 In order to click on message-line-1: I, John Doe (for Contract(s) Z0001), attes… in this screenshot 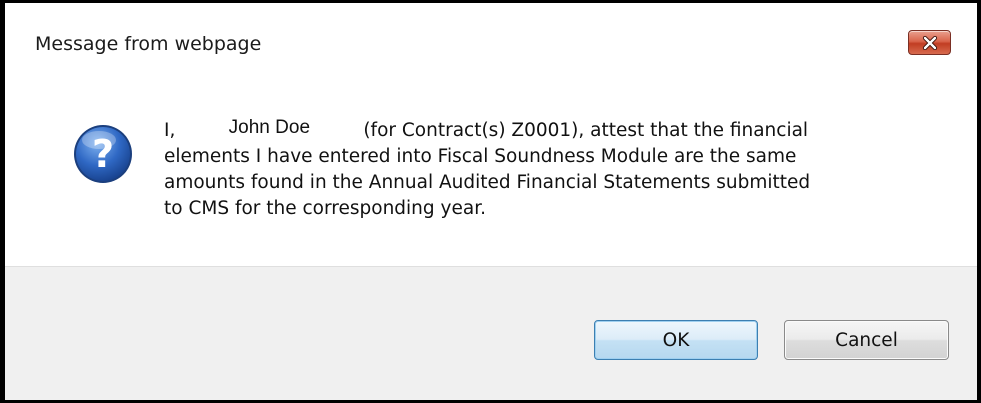, I will do `click(544, 130)`.